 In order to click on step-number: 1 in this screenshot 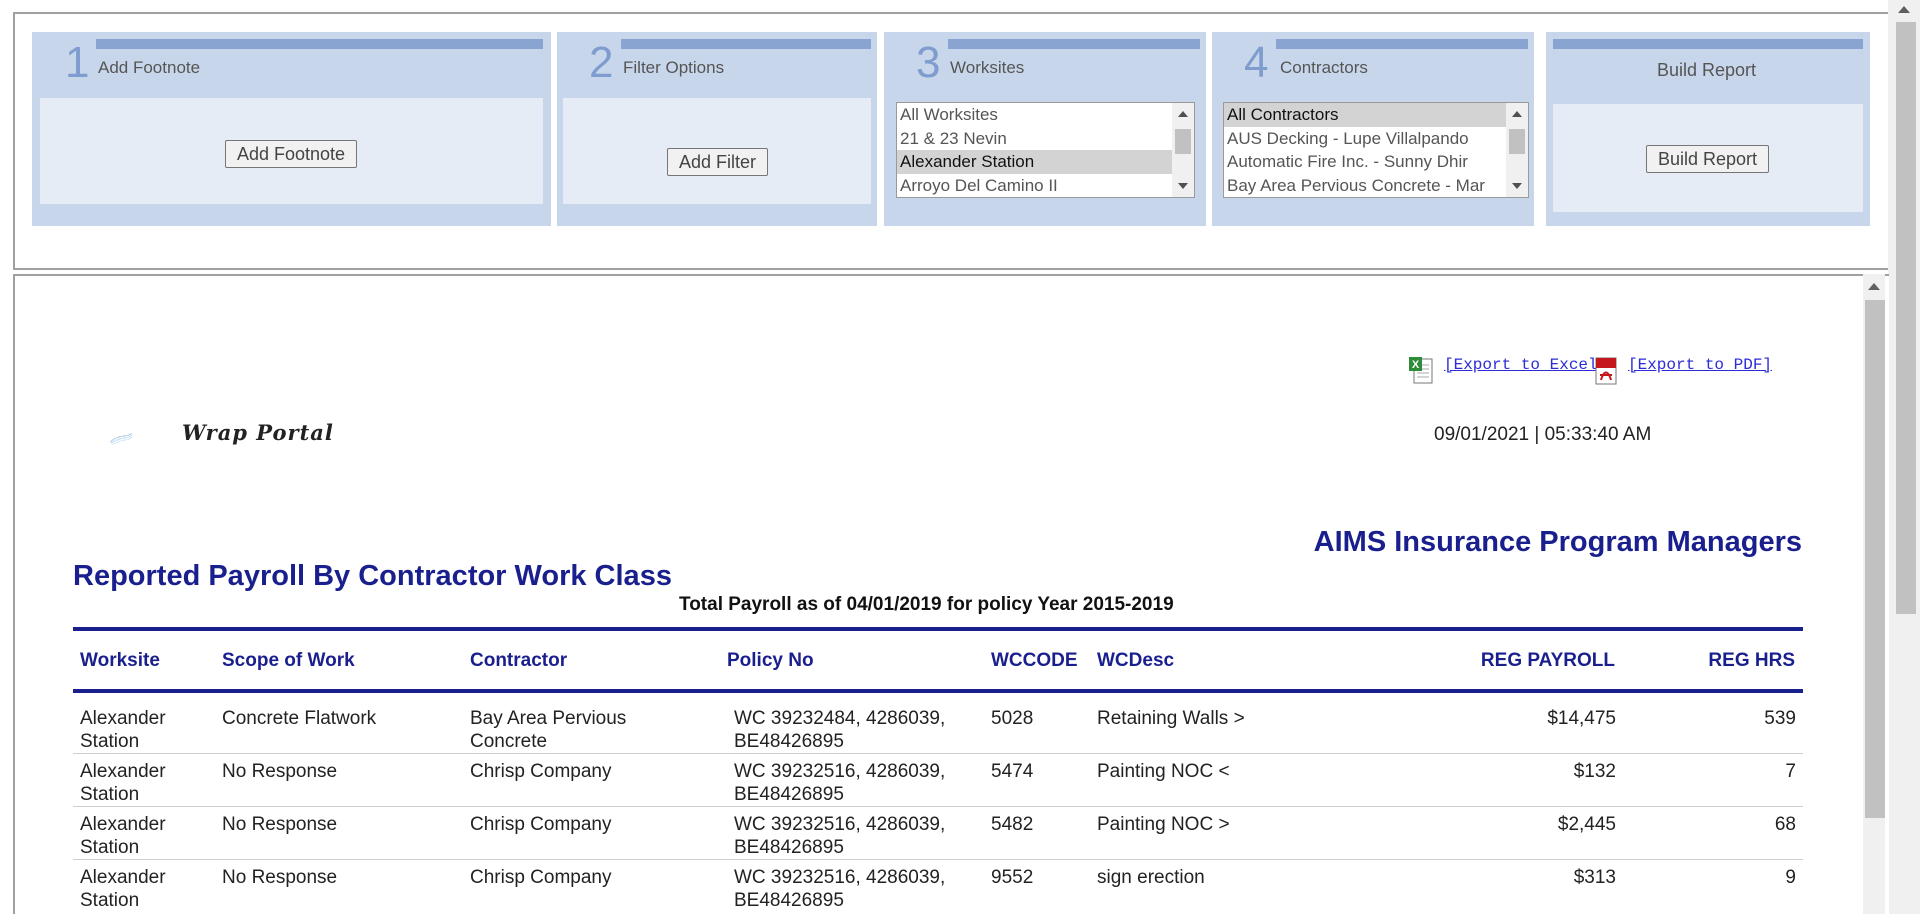, I will do `click(77, 62)`.